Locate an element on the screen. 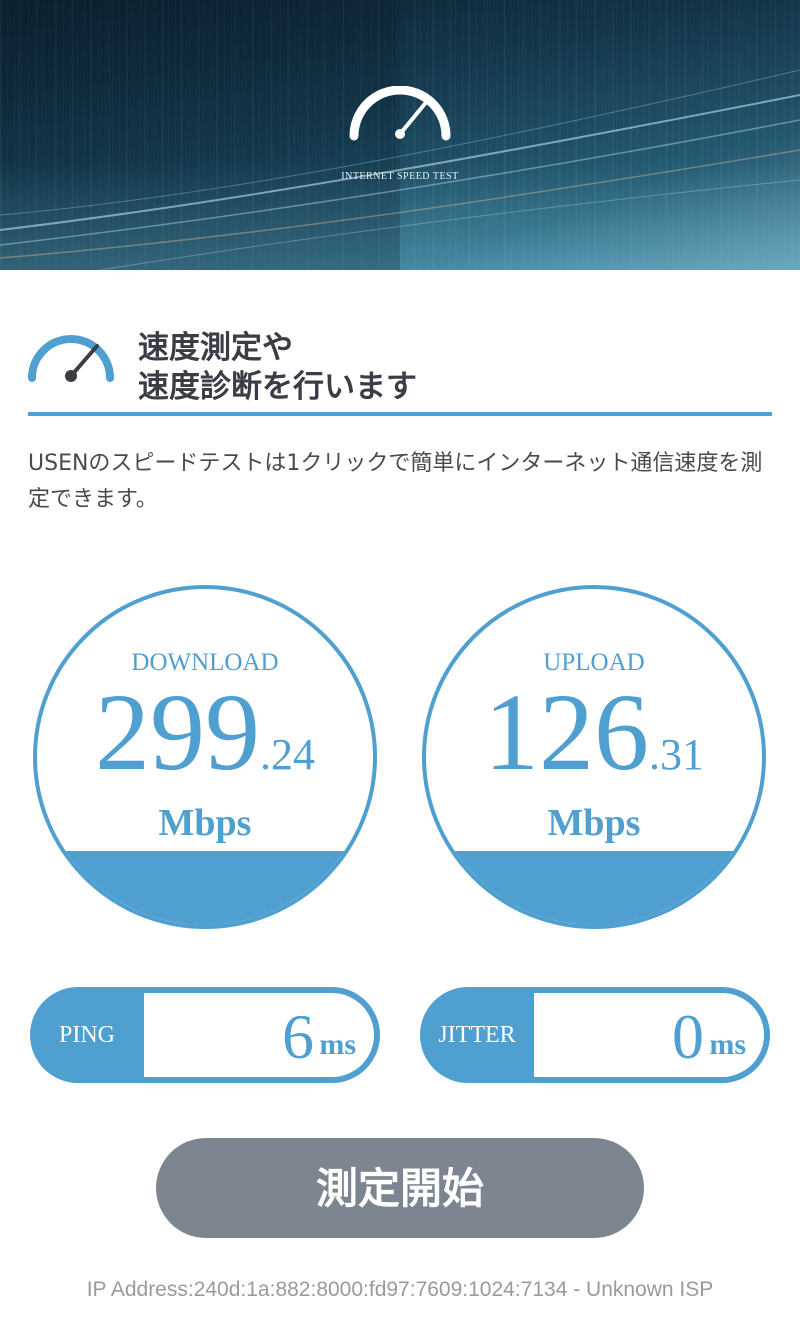 The height and width of the screenshot is (1332, 800). download-value-dec: .24 is located at coordinates (287, 754).